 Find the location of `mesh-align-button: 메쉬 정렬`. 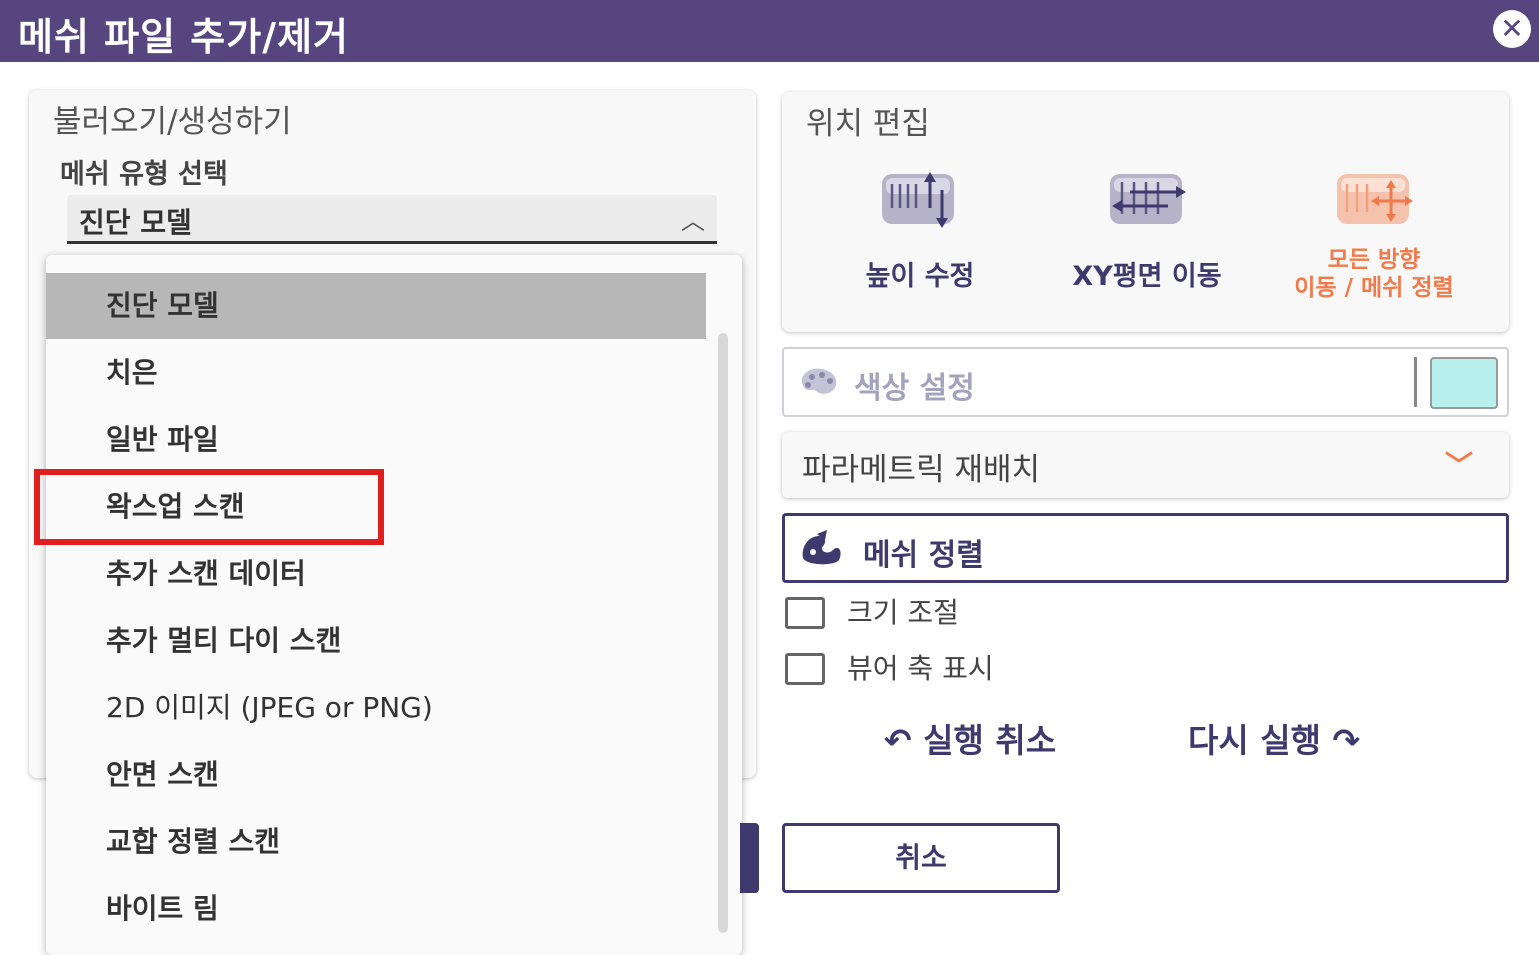

mesh-align-button: 메쉬 정렬 is located at coordinates (1145, 548).